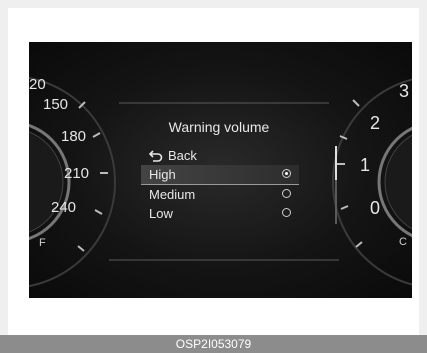 The width and height of the screenshot is (427, 353). I want to click on temp-cold-label: C, so click(403, 242).